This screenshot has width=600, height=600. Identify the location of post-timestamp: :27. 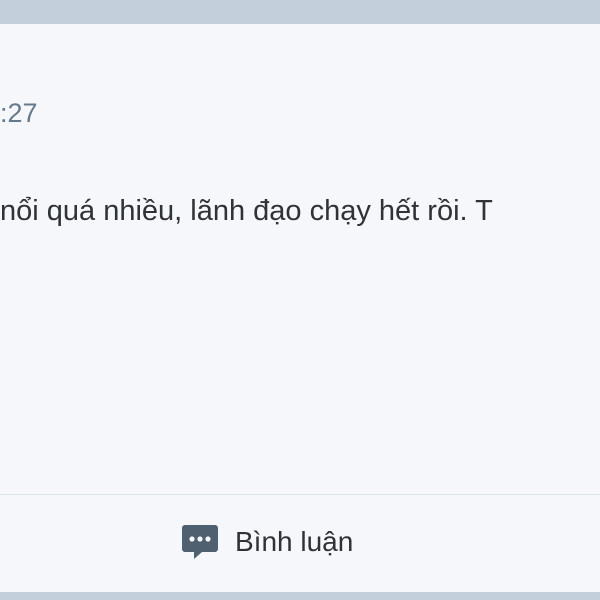
(19, 113).